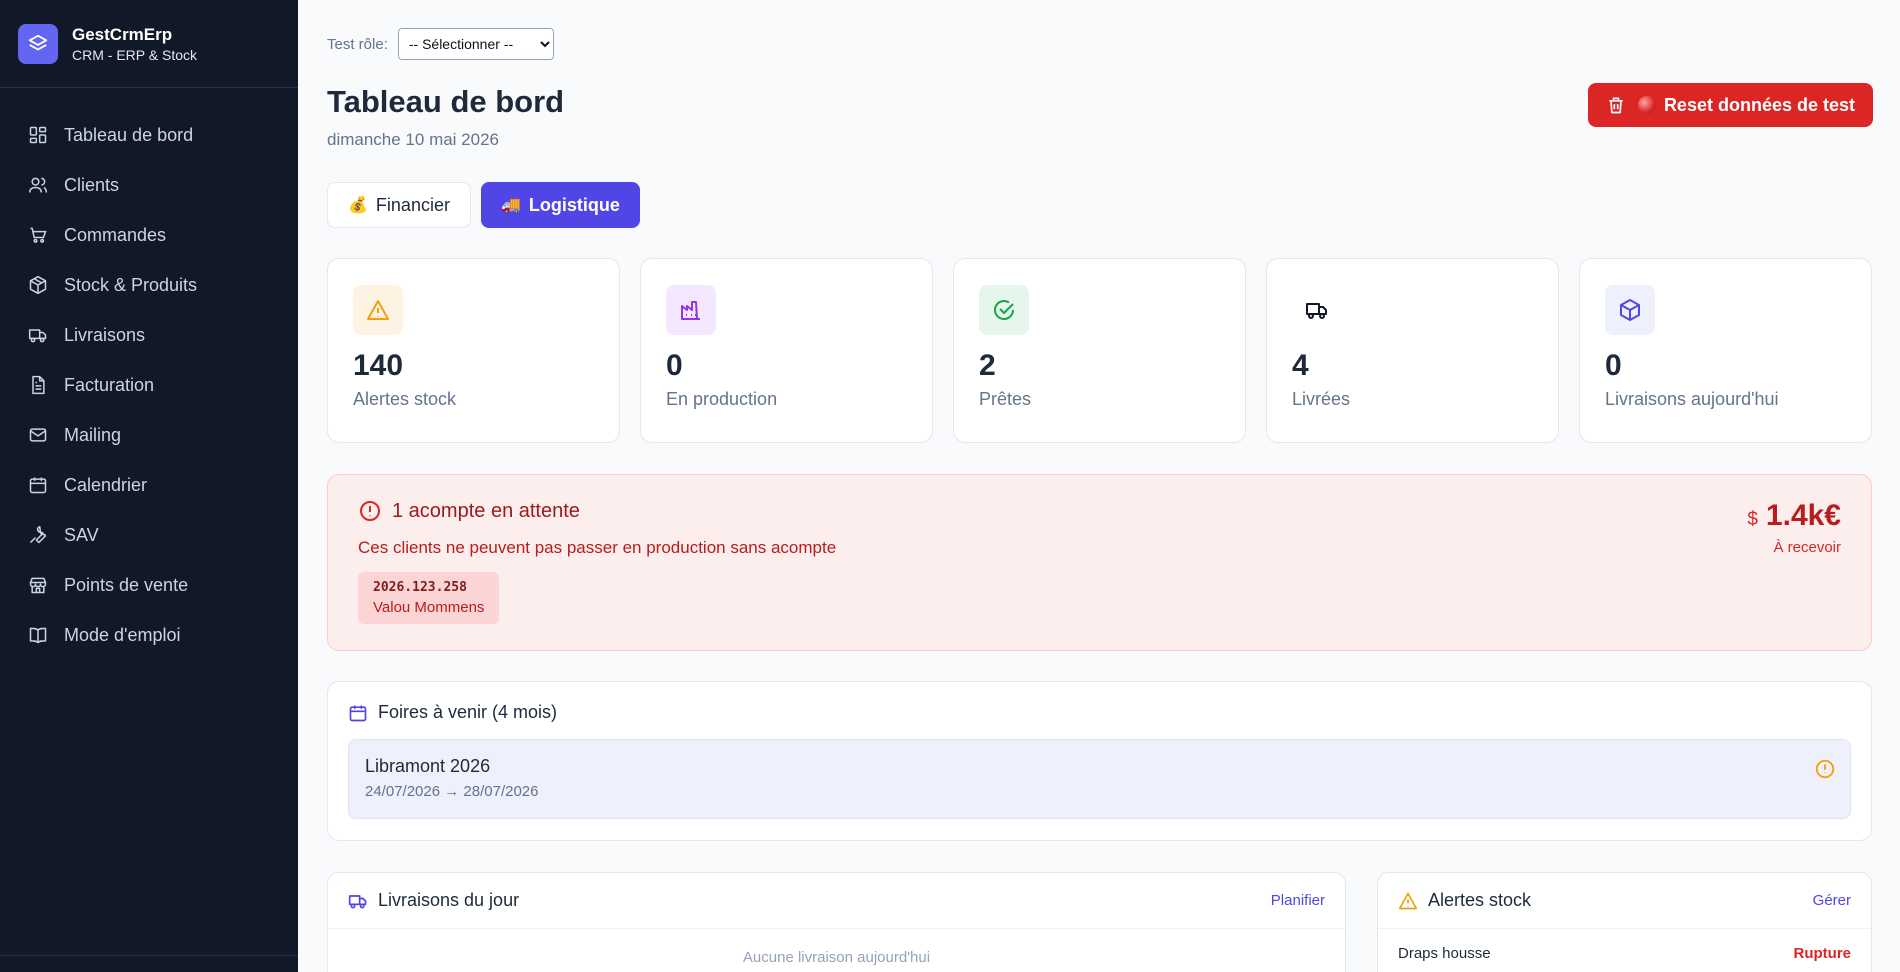  Describe the element at coordinates (1412, 350) in the screenshot. I see `stat-card-delivered: 4 Livrées` at that location.